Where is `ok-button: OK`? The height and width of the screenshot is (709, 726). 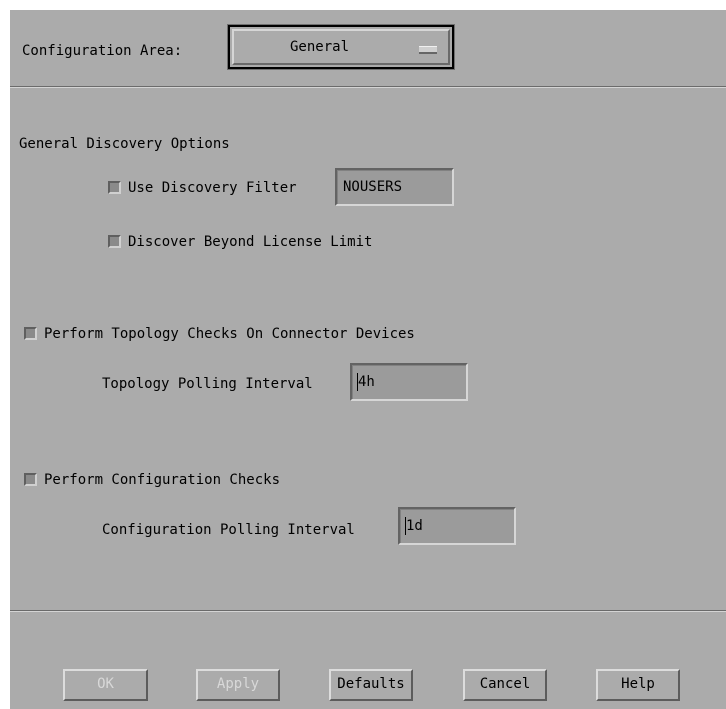 ok-button: OK is located at coordinates (105, 685).